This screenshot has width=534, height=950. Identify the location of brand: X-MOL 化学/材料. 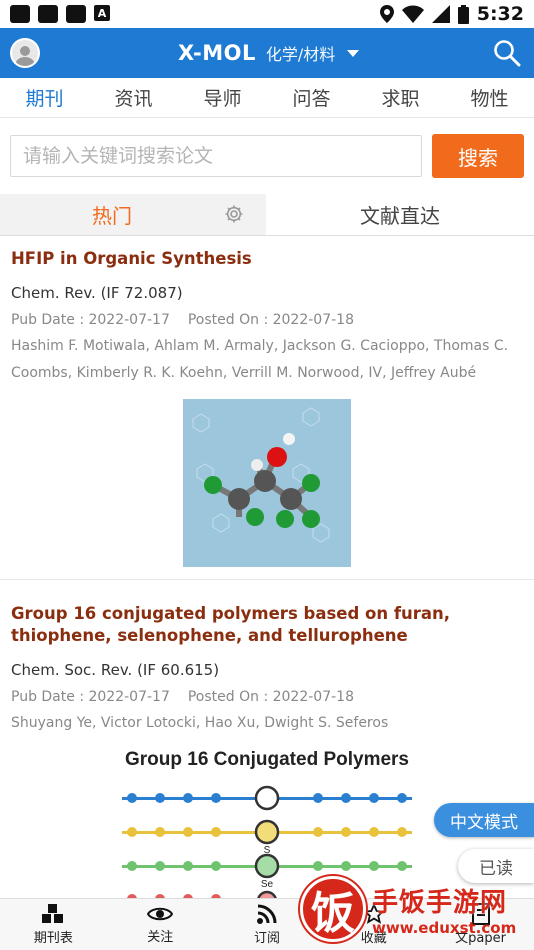
(269, 53).